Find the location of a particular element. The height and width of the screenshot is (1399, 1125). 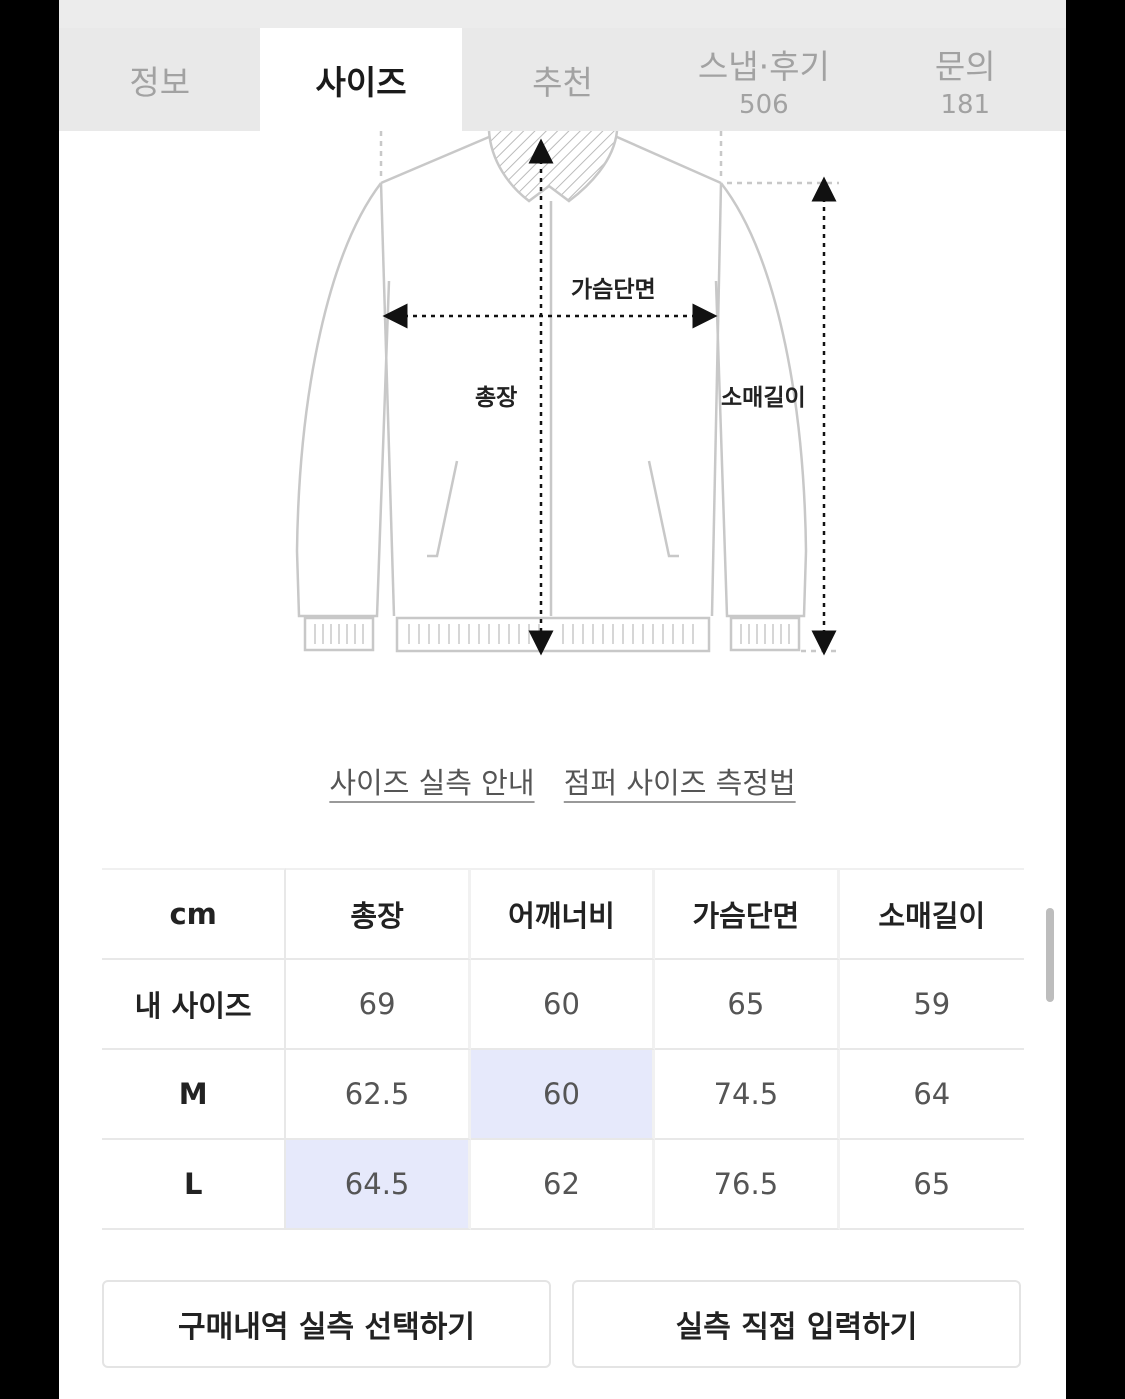

tab-label: 추천 is located at coordinates (562, 82).